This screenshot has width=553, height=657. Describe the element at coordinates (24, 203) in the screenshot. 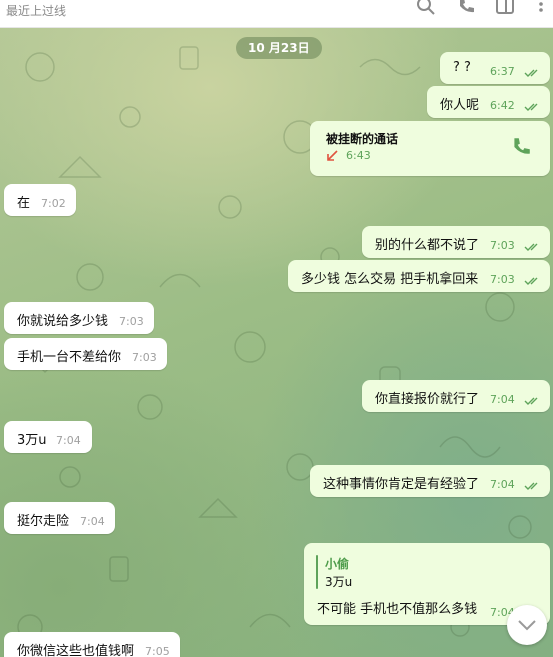

I see `message-text: 在` at that location.